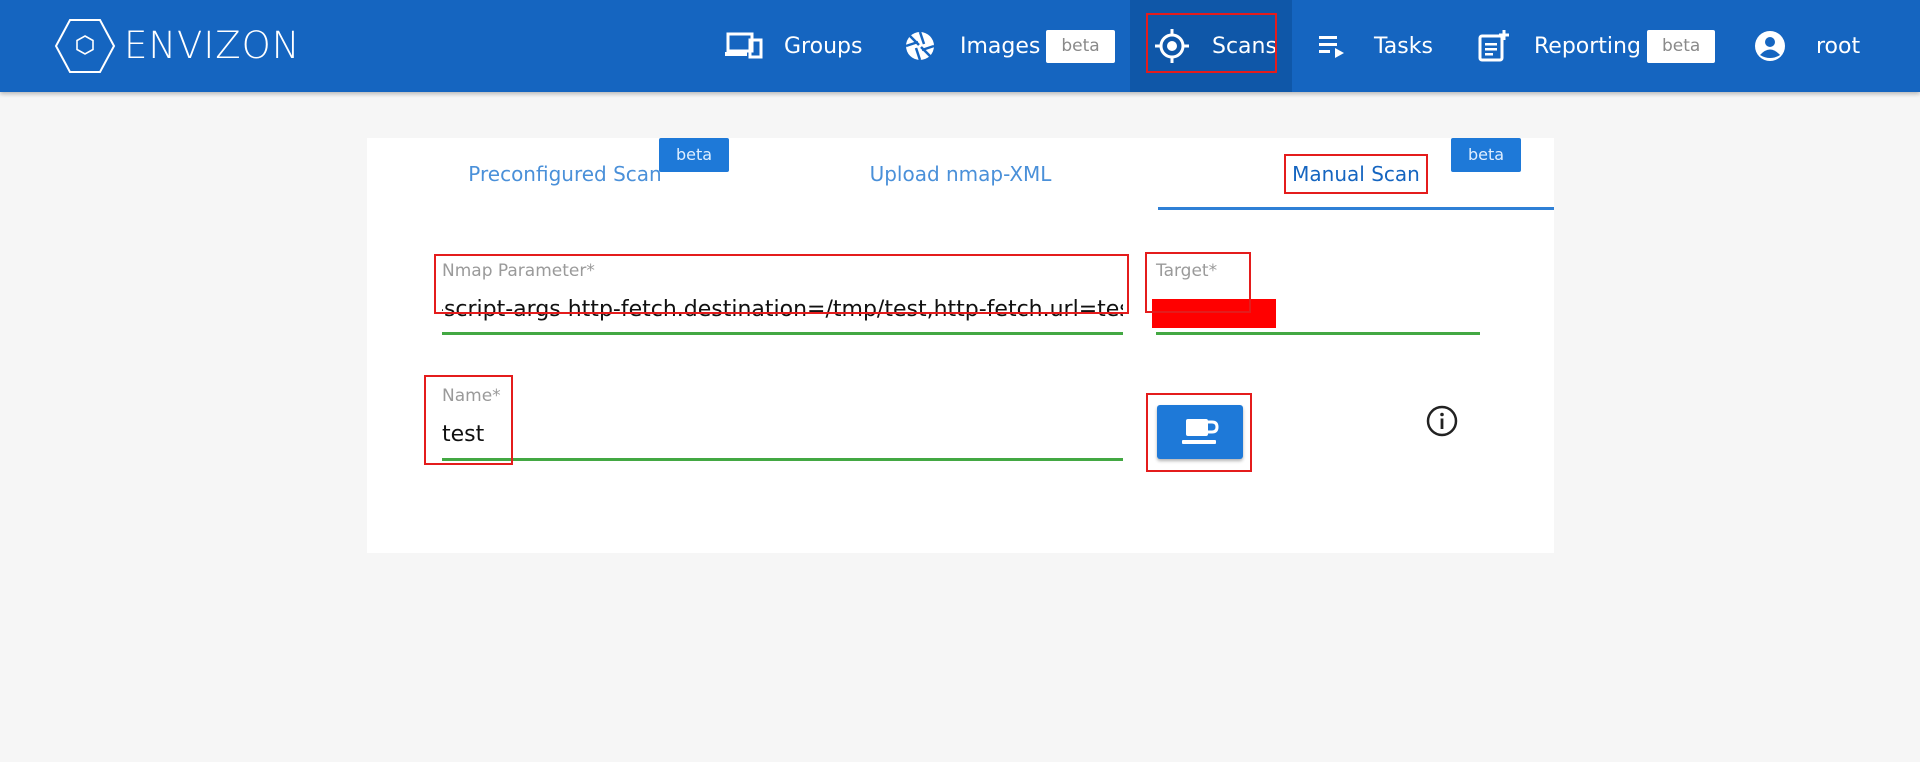  Describe the element at coordinates (1172, 46) in the screenshot. I see `crosshair-icon` at that location.